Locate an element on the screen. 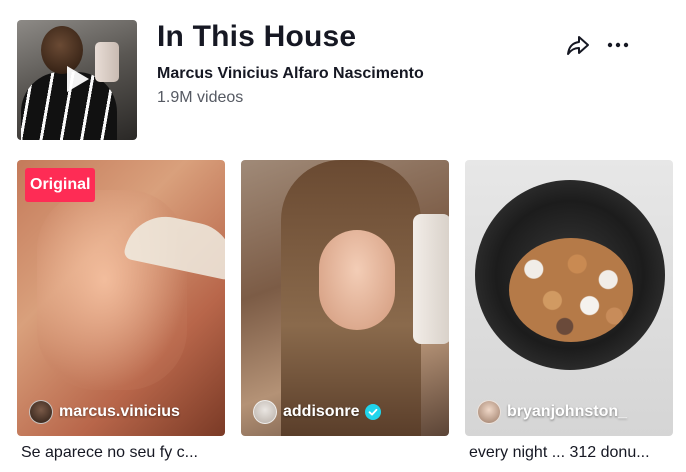 This screenshot has width=686, height=472. share-button is located at coordinates (578, 45).